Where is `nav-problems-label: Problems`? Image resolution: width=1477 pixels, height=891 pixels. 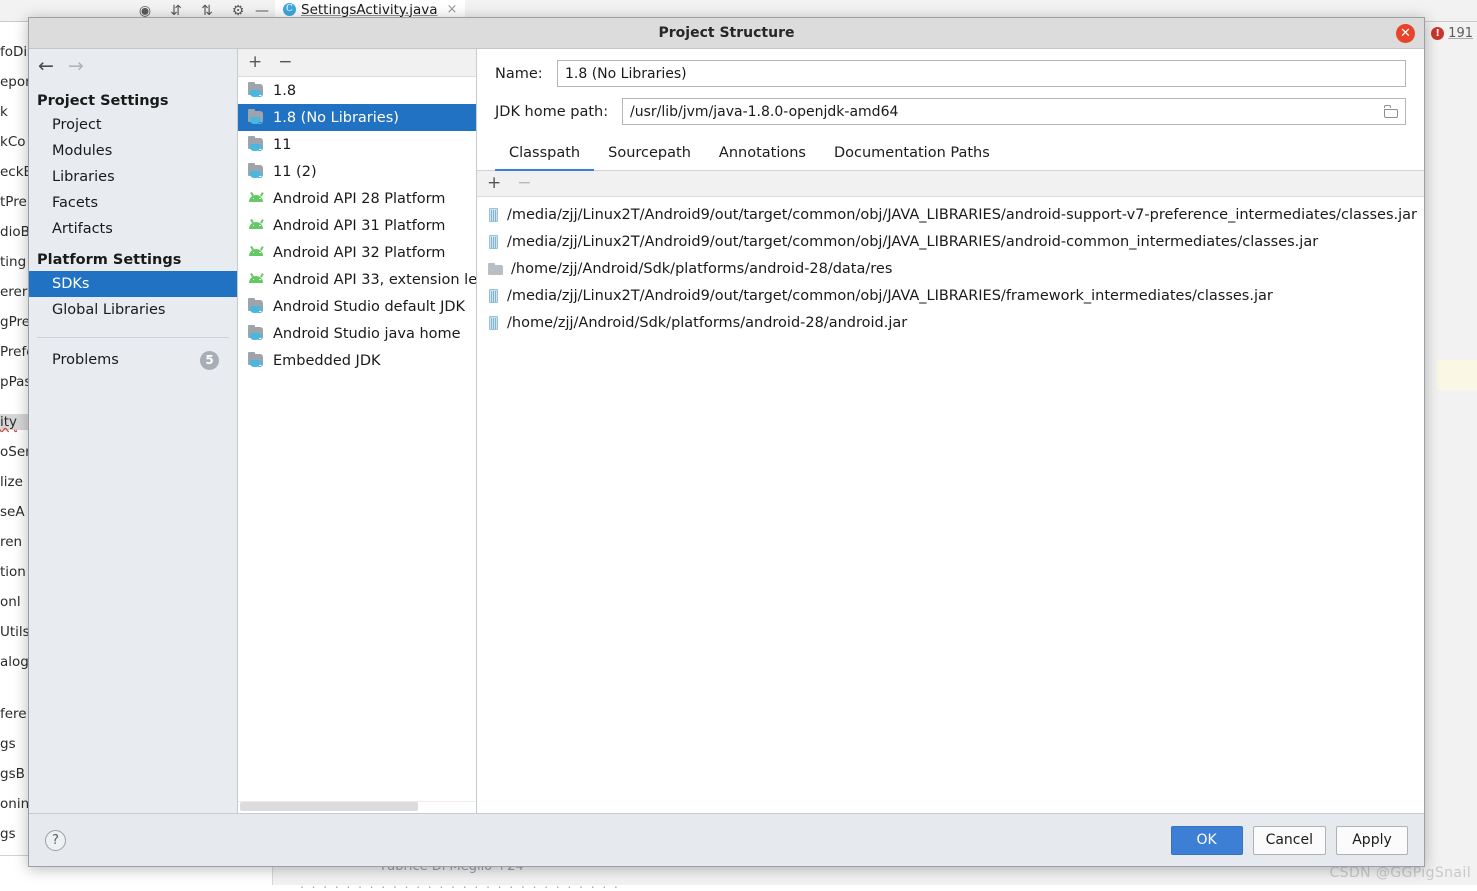 nav-problems-label: Problems is located at coordinates (85, 360).